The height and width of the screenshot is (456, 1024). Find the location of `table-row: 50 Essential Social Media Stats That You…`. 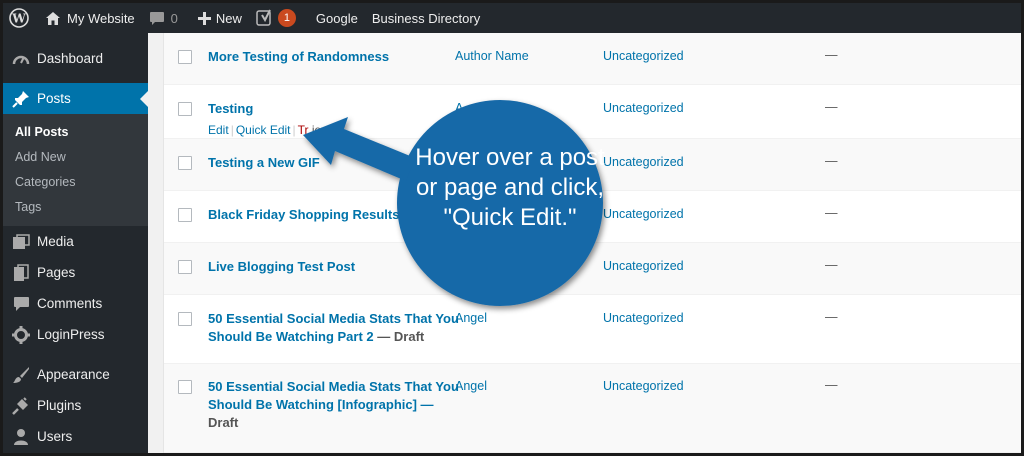

table-row: 50 Essential Social Media Stats That You… is located at coordinates (592, 329).